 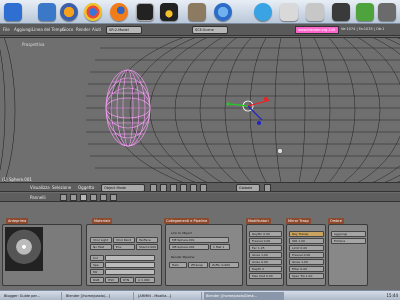 What do you see at coordinates (101, 247) in the screenshot?
I see `no-mist-toggle: No Mist` at bounding box center [101, 247].